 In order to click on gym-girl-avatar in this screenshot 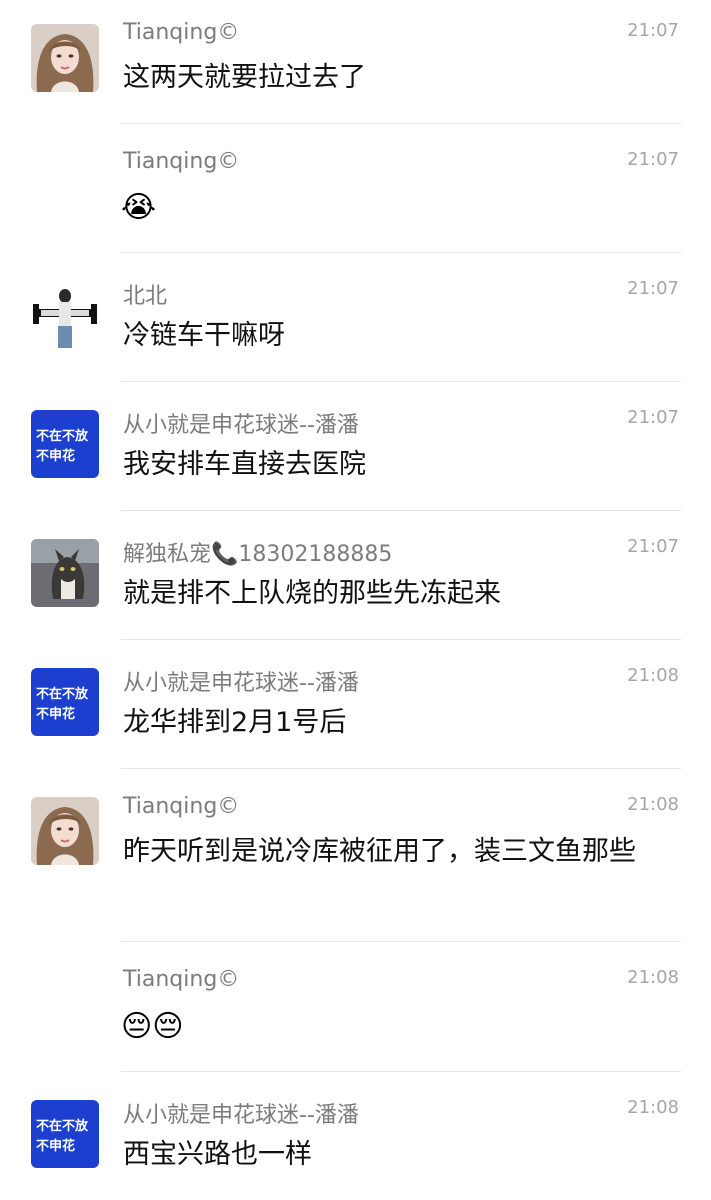, I will do `click(65, 316)`.